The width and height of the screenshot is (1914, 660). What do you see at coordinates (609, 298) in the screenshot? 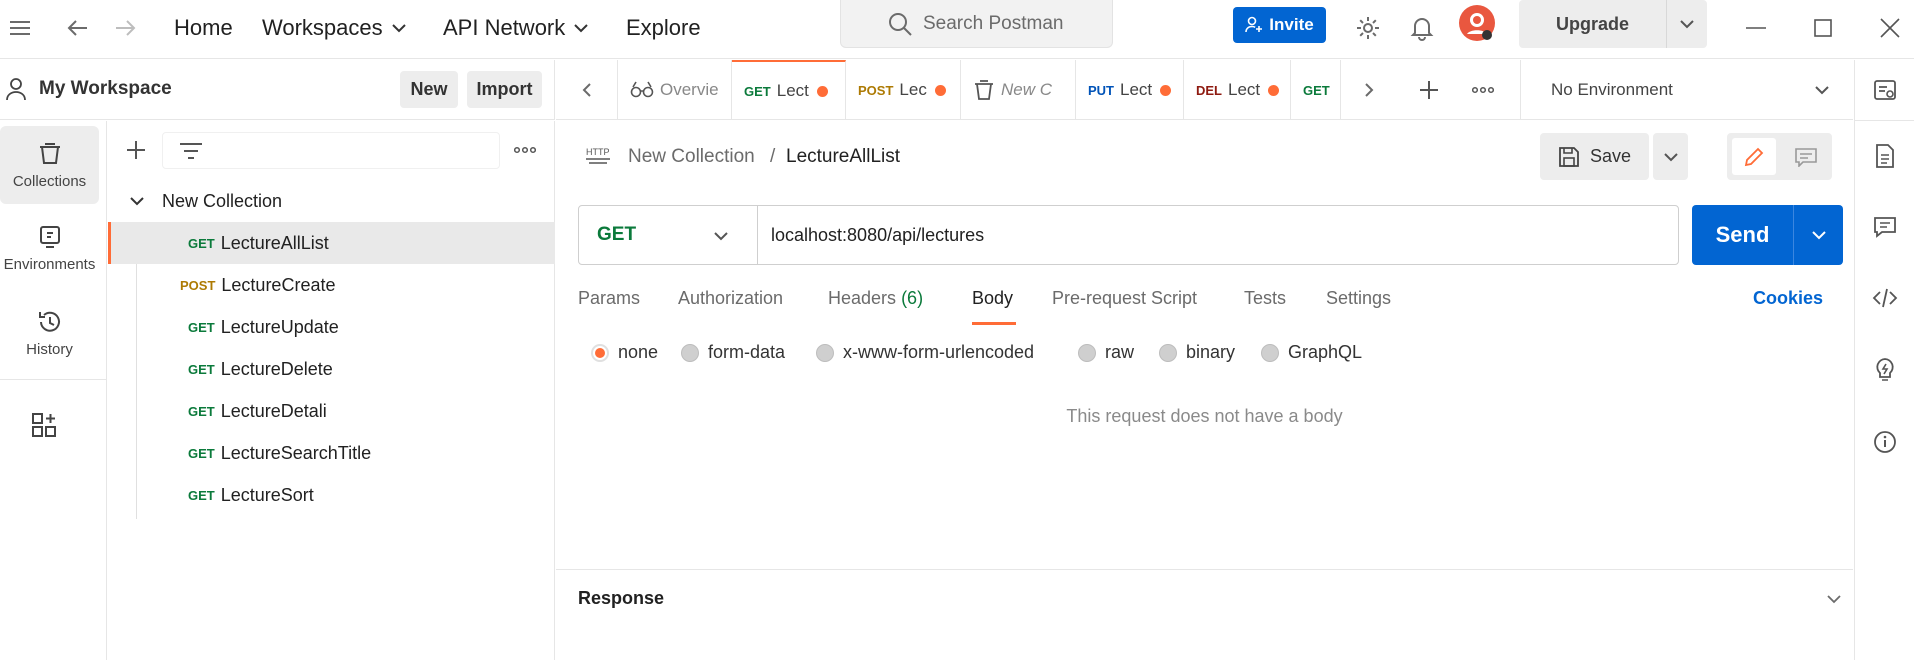
I see `tab-params: Params` at bounding box center [609, 298].